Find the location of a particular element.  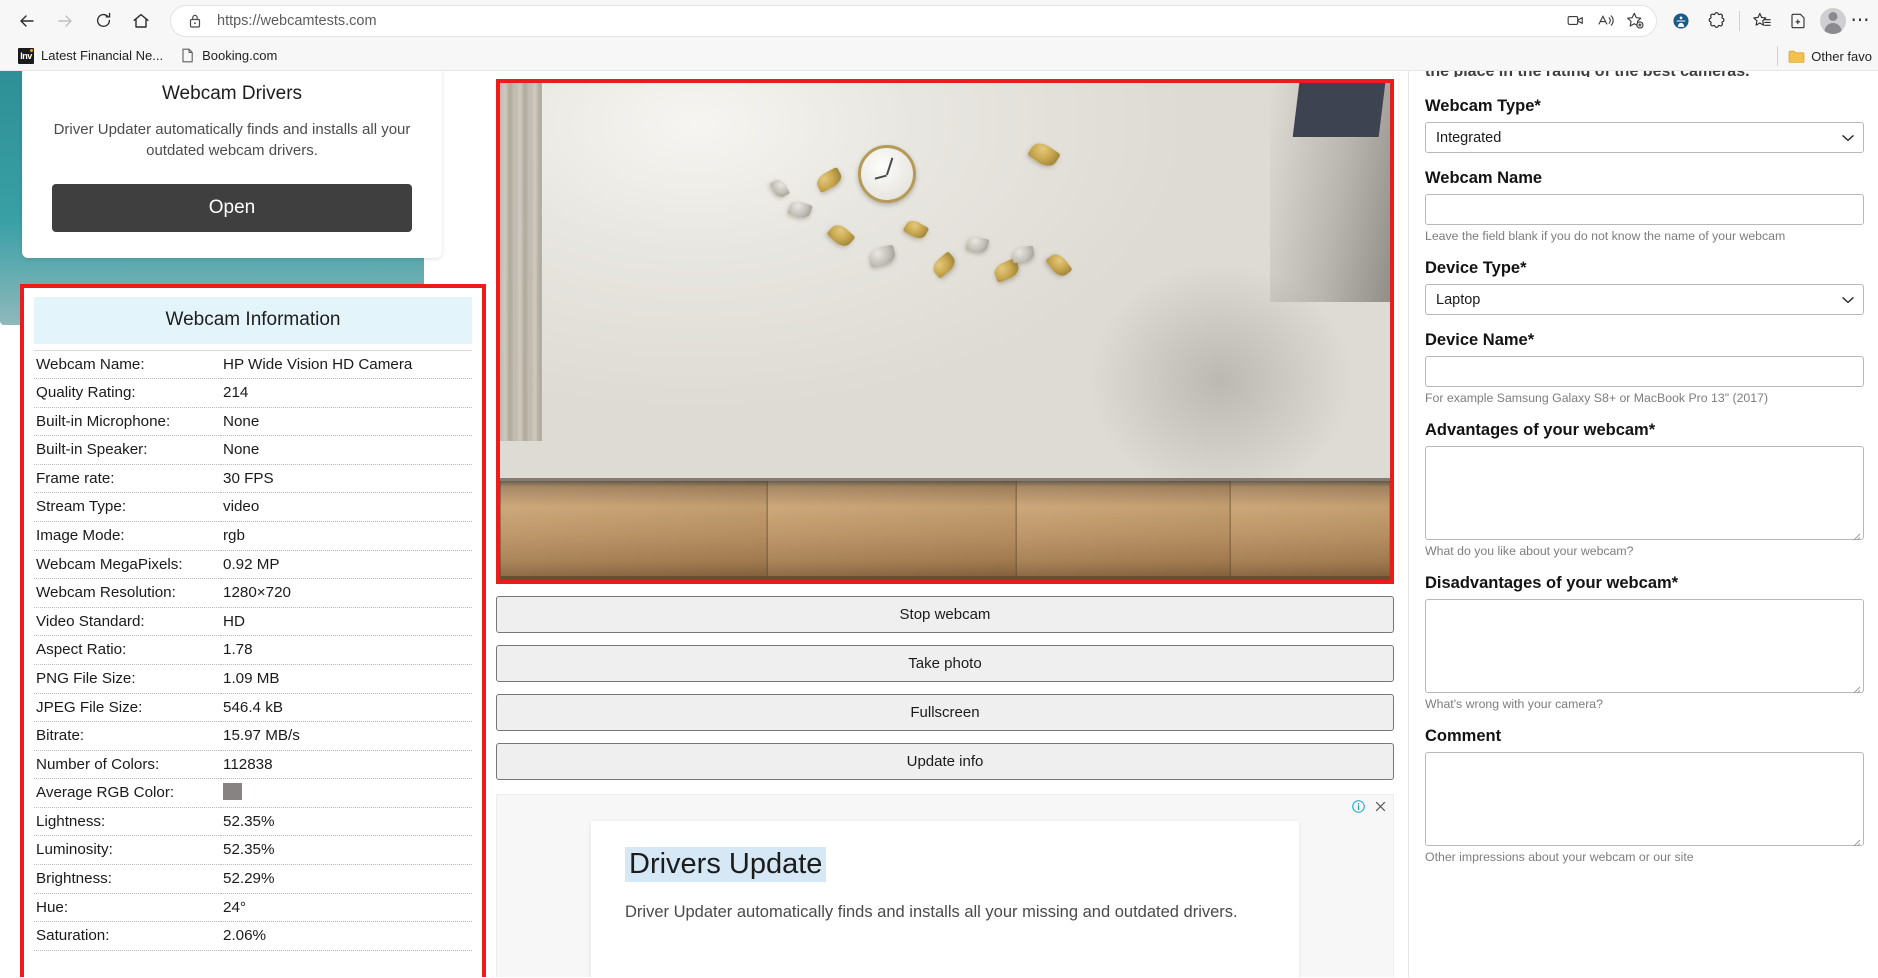

scene-wall-shadow is located at coordinates (1221, 381).